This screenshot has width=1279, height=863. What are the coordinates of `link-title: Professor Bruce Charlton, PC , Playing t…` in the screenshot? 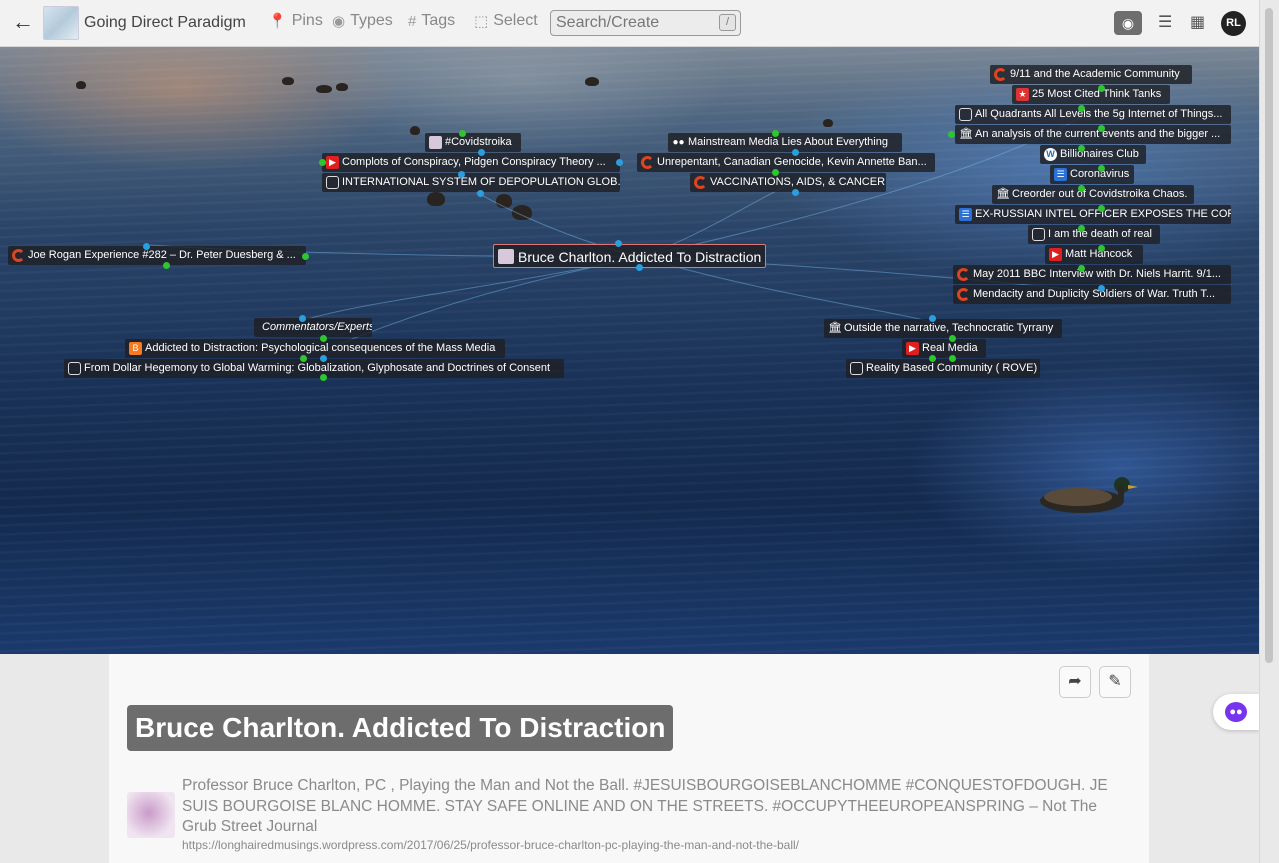 It's located at (657, 807).